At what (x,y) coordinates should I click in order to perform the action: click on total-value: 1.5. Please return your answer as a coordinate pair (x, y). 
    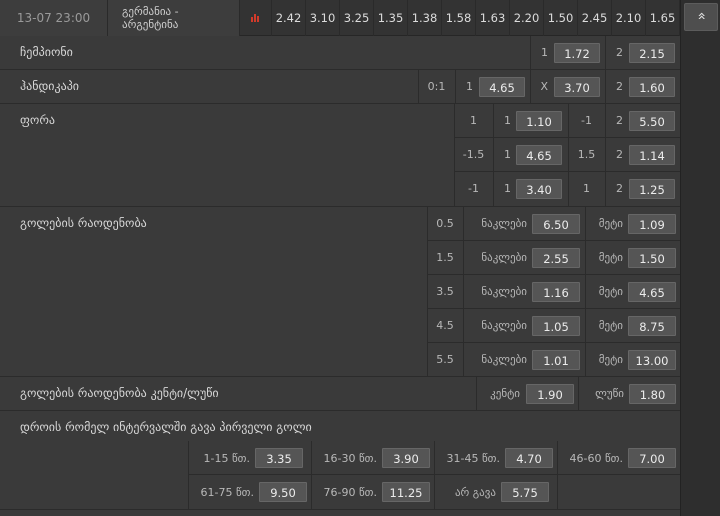
    Looking at the image, I should click on (445, 257).